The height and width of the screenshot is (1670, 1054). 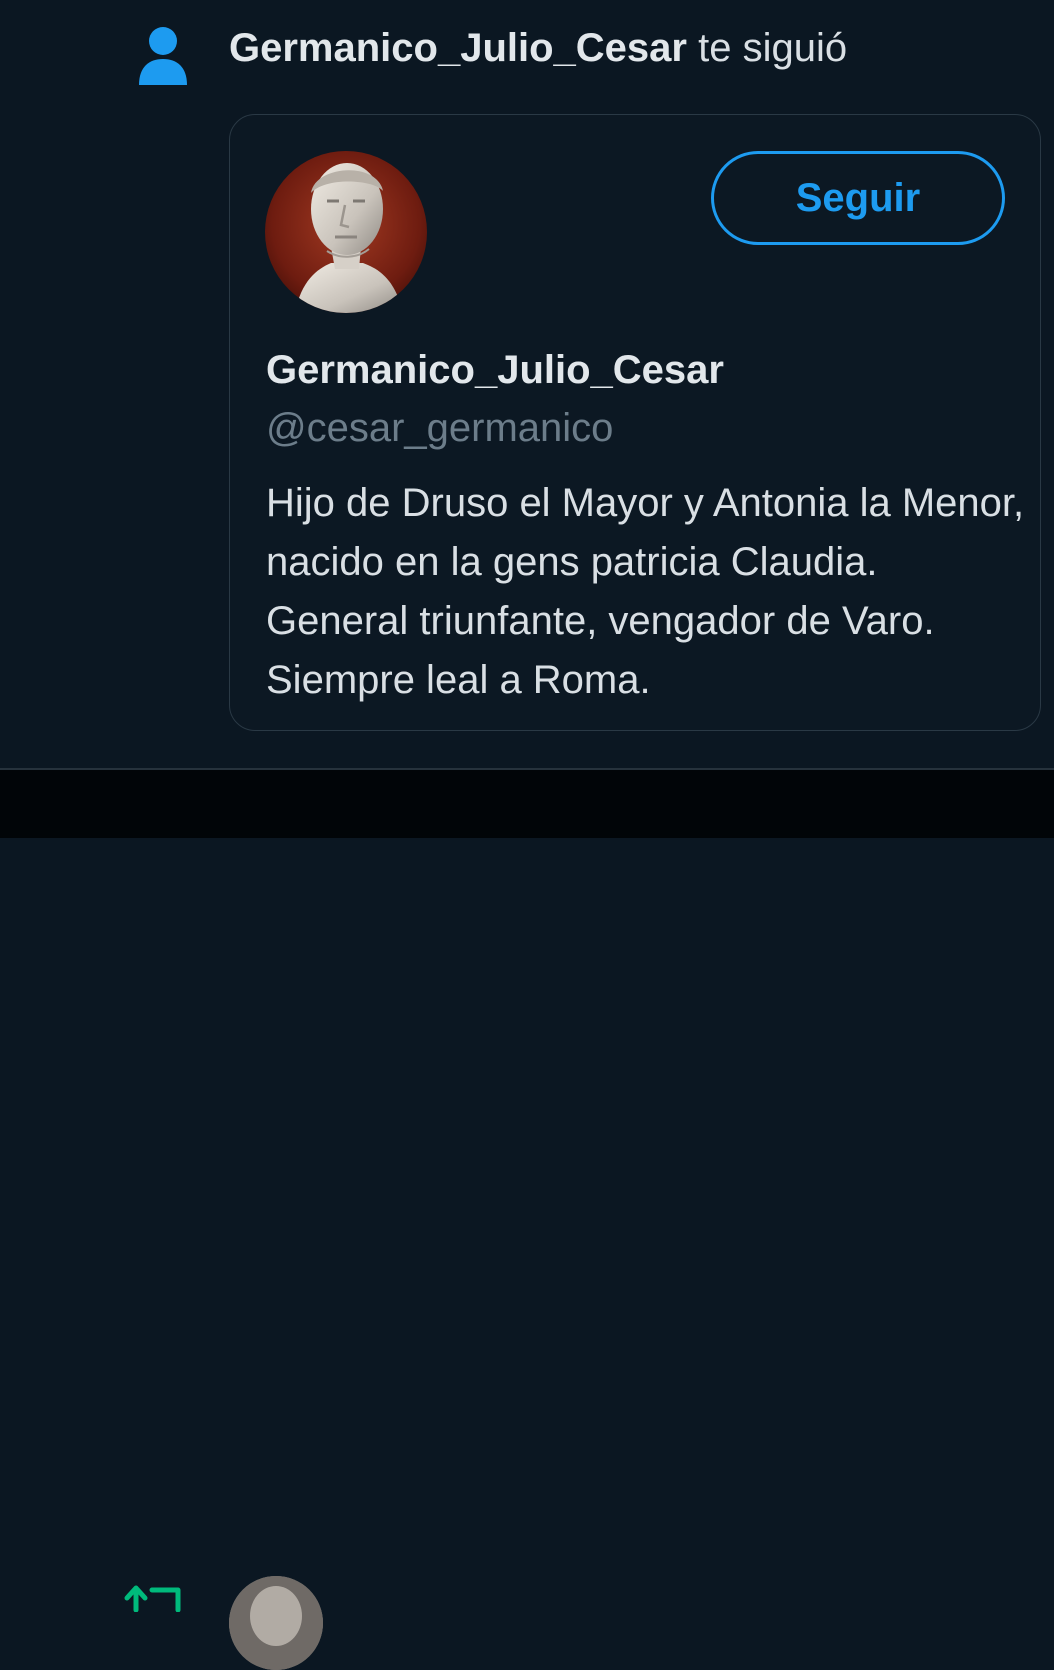 What do you see at coordinates (858, 198) in the screenshot?
I see `follow-button: Seguir` at bounding box center [858, 198].